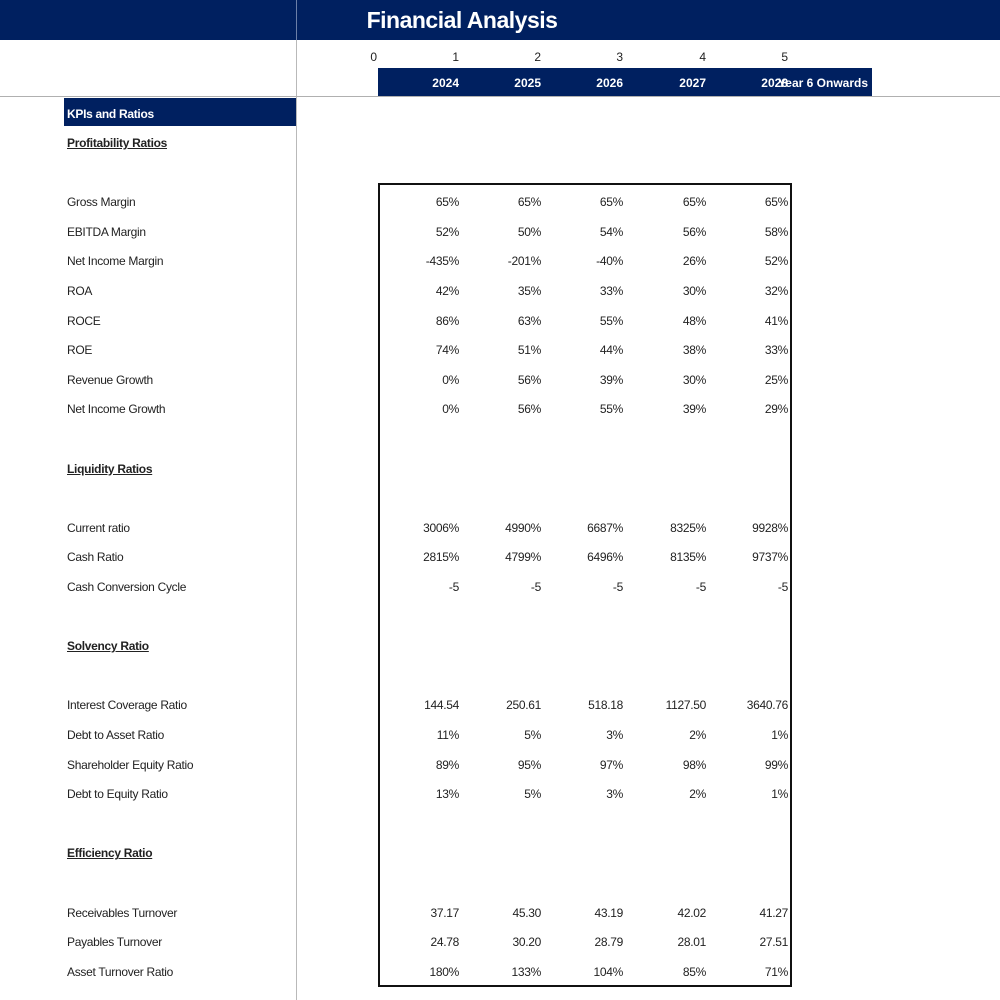 This screenshot has height=1000, width=1000. What do you see at coordinates (694, 261) in the screenshot?
I see `ratio-value: 26%` at bounding box center [694, 261].